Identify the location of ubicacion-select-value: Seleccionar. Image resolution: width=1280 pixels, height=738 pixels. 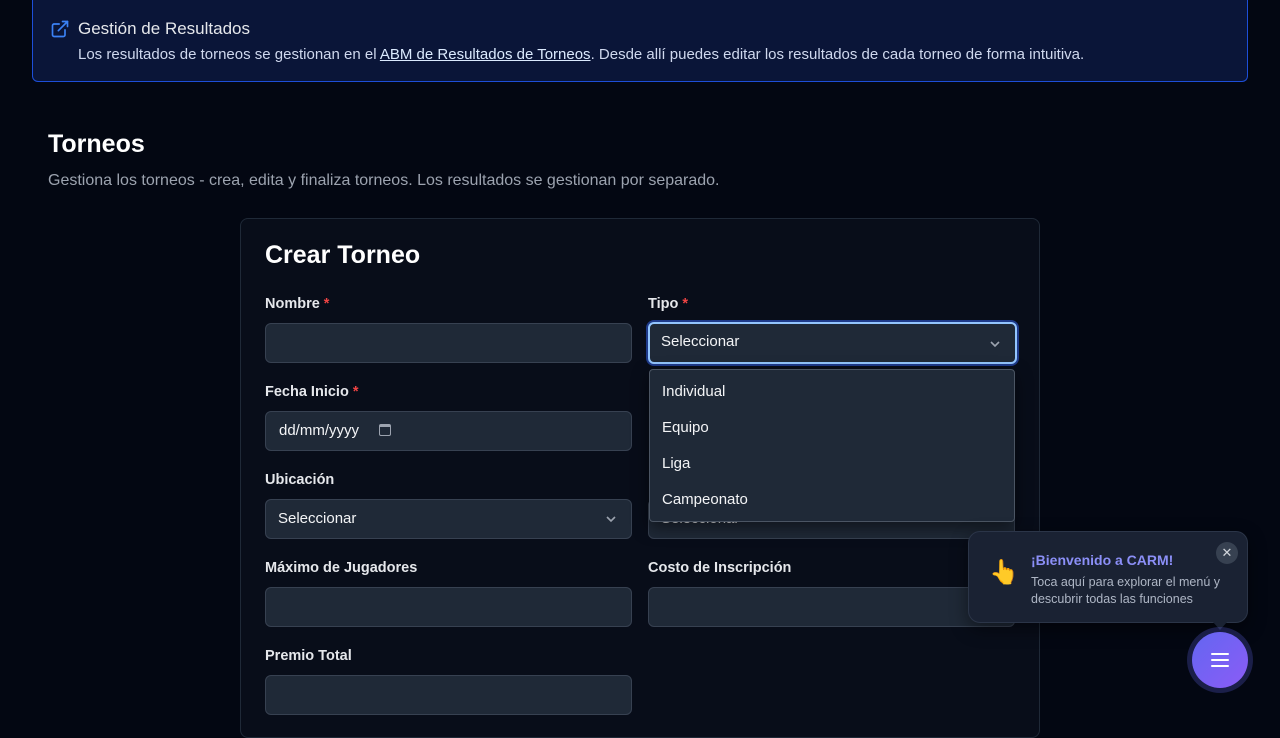
(317, 518).